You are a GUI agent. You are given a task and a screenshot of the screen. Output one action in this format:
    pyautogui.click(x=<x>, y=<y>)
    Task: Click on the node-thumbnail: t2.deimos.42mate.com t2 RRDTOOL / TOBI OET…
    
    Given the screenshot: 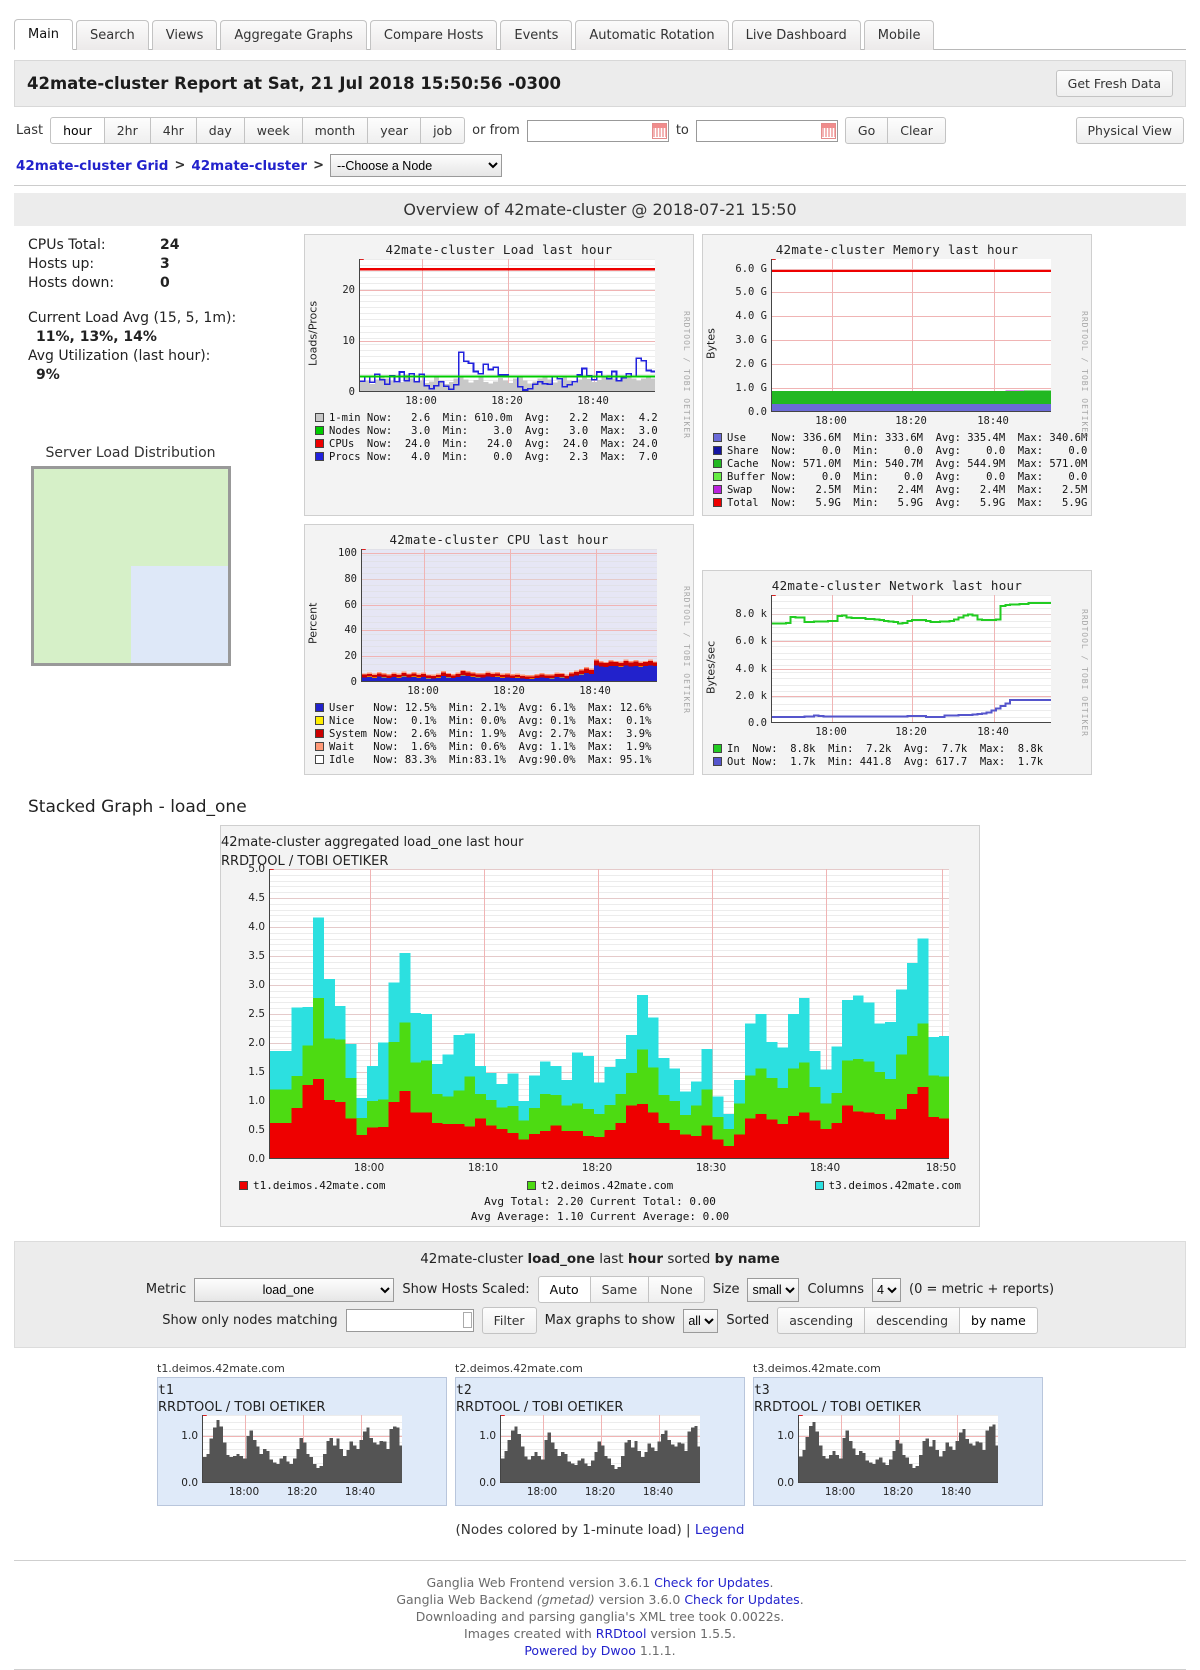 What is the action you would take?
    pyautogui.click(x=600, y=1434)
    